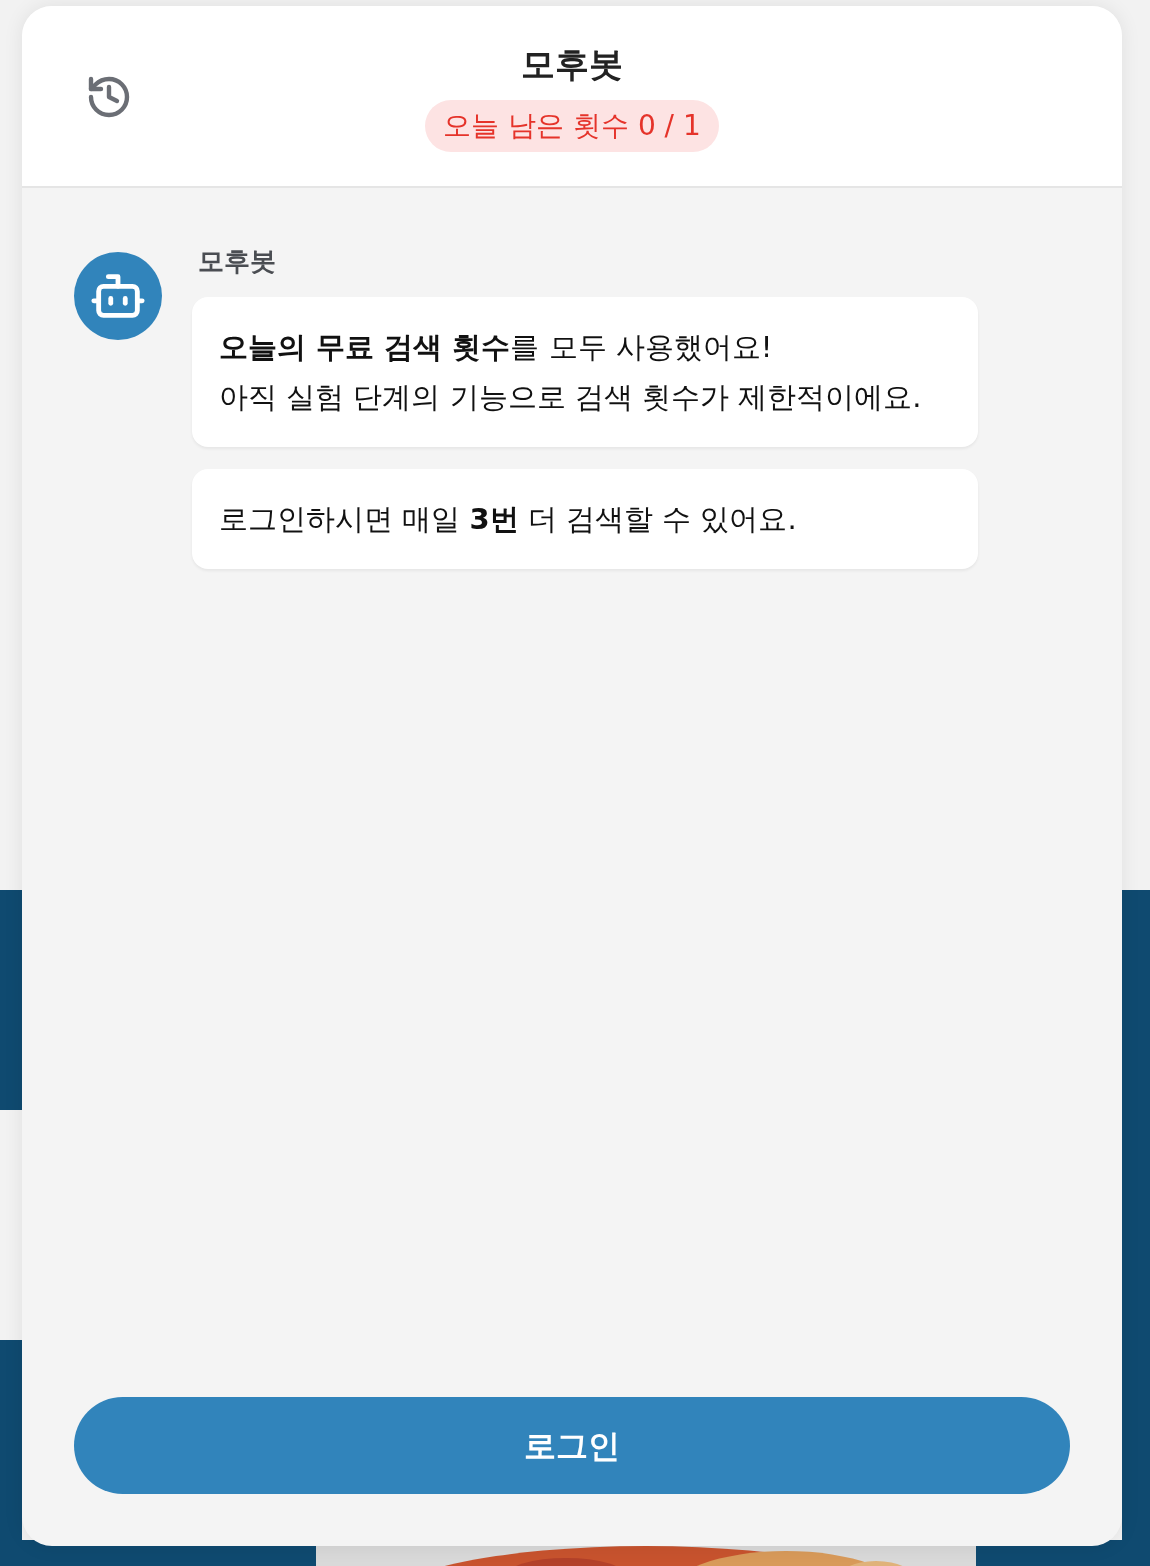  Describe the element at coordinates (572, 126) in the screenshot. I see `remaining-count-badge: 오늘 남은 횟수 0 / 1` at that location.